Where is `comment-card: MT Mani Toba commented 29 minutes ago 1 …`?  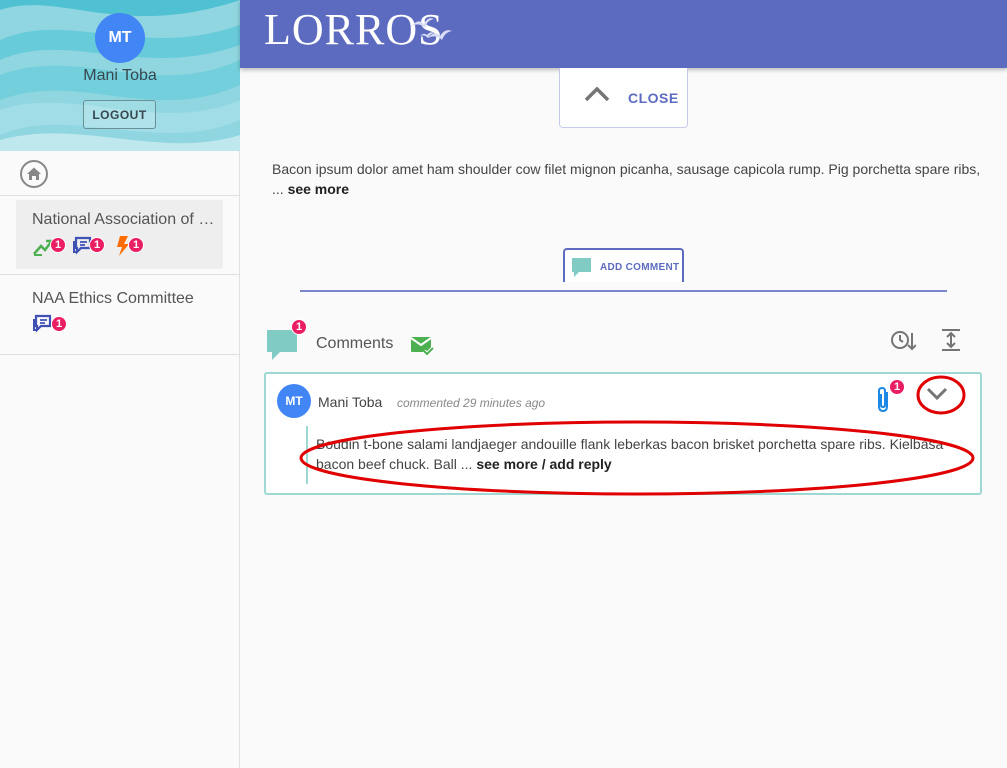 comment-card: MT Mani Toba commented 29 minutes ago 1 … is located at coordinates (623, 433).